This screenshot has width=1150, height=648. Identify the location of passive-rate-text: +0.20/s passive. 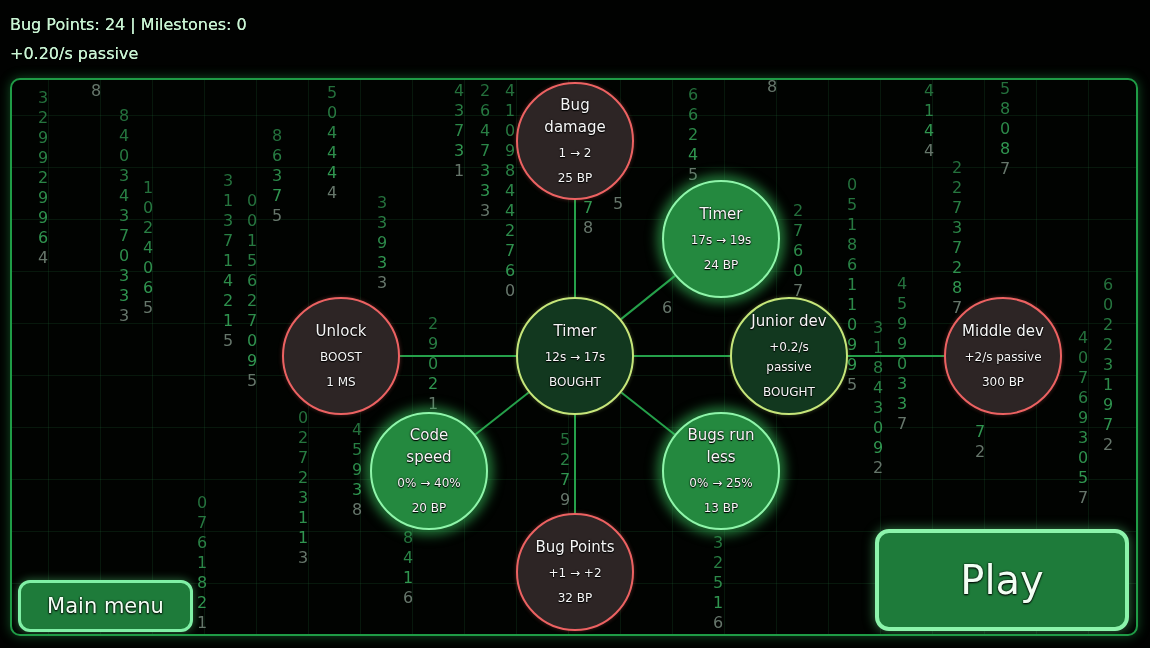
(74, 54).